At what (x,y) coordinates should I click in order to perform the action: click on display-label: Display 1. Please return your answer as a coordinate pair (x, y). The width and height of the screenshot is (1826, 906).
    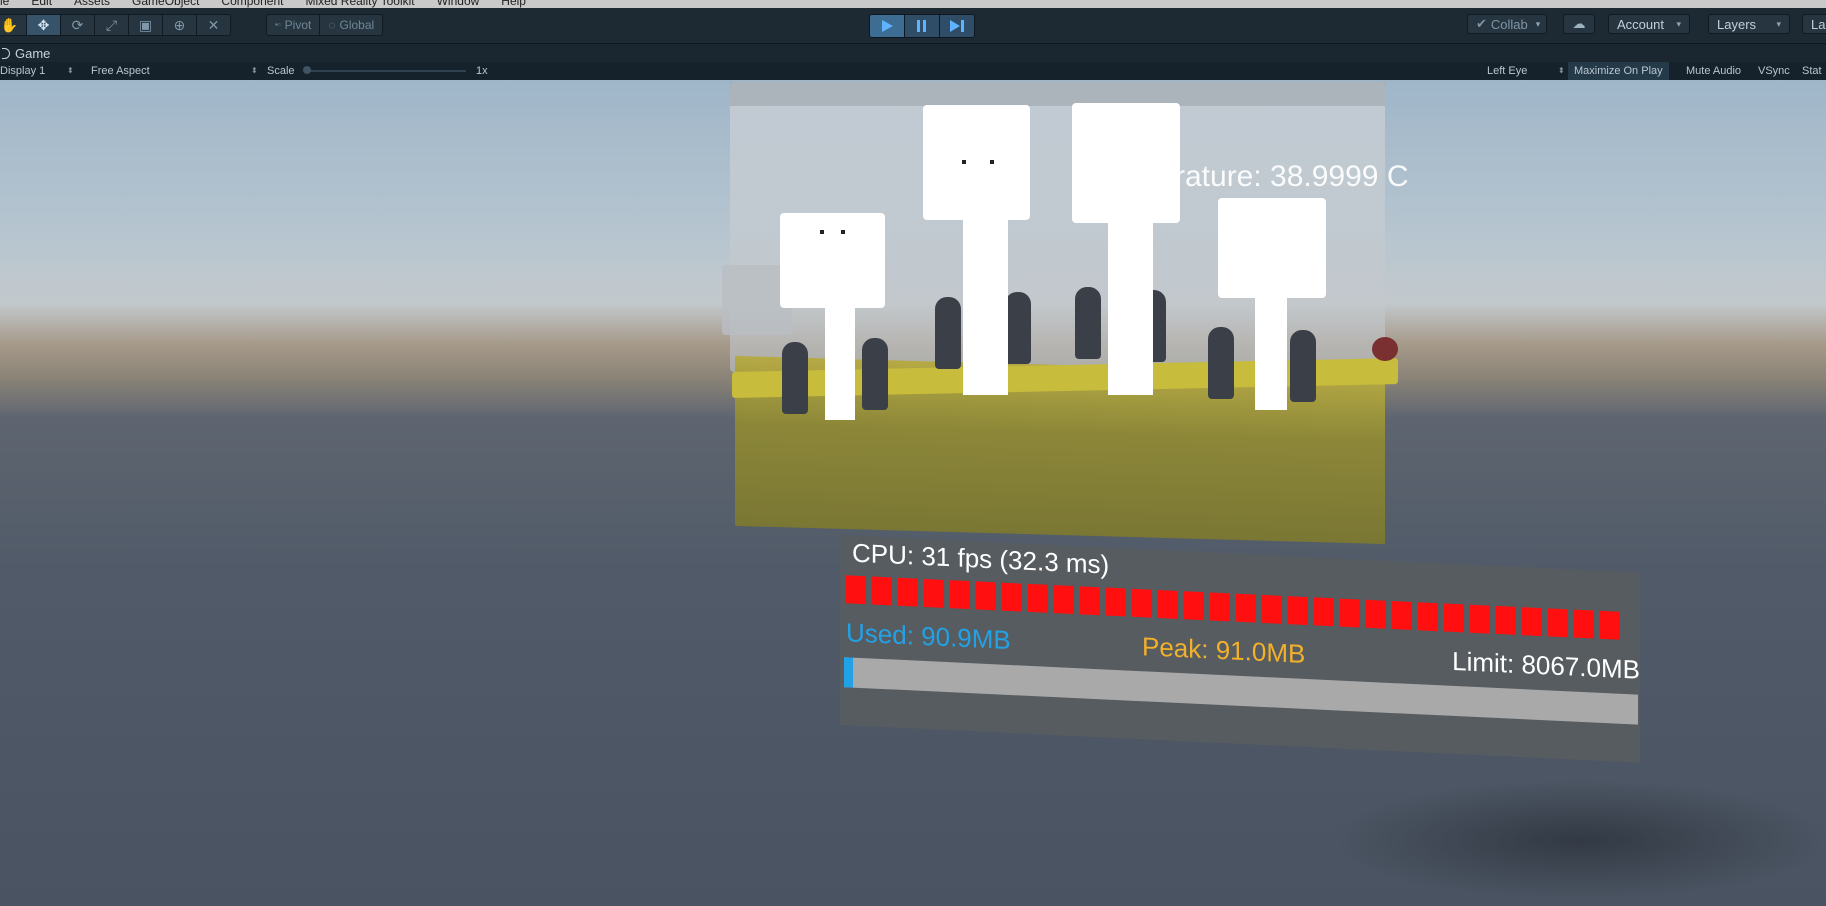
    Looking at the image, I should click on (23, 71).